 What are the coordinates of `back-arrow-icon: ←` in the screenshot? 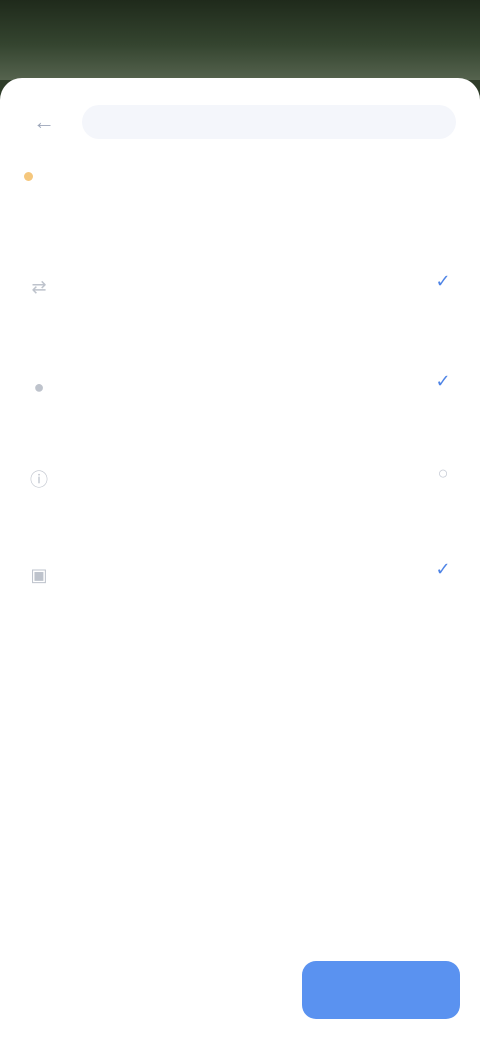 It's located at (44, 122).